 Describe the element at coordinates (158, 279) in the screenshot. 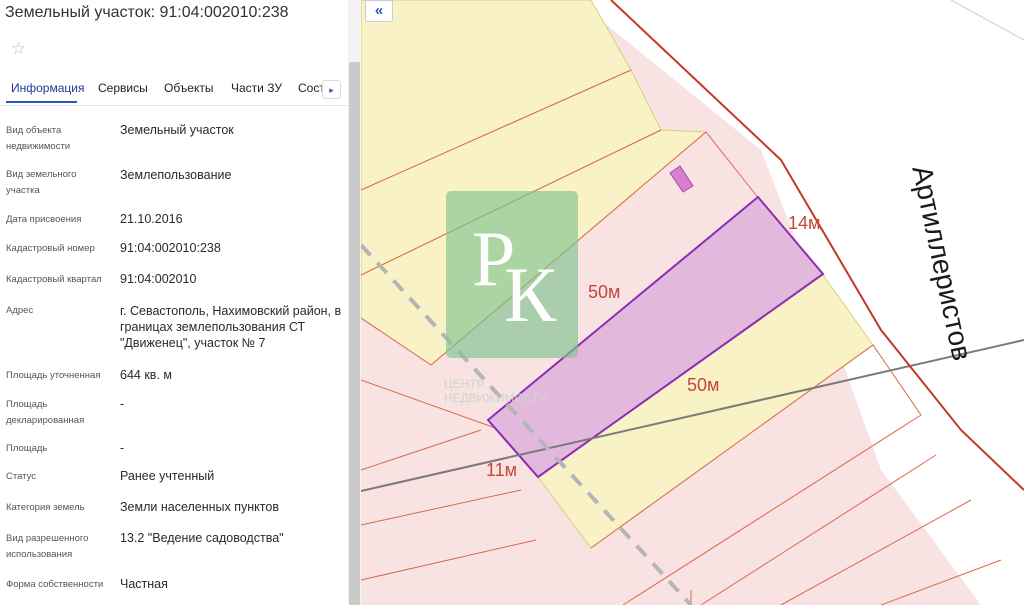

I see `property-value: 91:04:002010` at that location.